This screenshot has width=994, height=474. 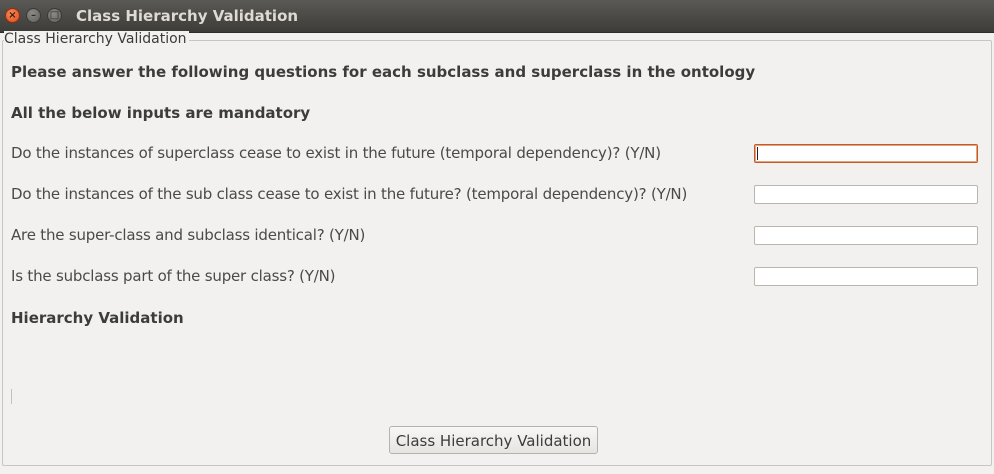 I want to click on panel-legend: Class Hierarchy Validation, so click(x=96, y=39).